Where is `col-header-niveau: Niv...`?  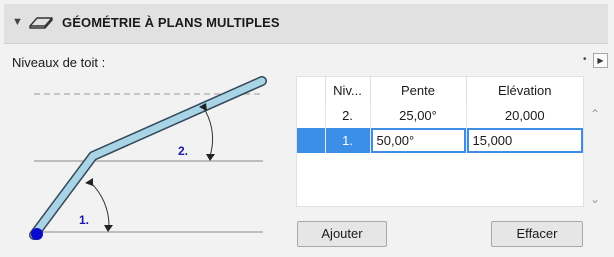 col-header-niveau: Niv... is located at coordinates (347, 90).